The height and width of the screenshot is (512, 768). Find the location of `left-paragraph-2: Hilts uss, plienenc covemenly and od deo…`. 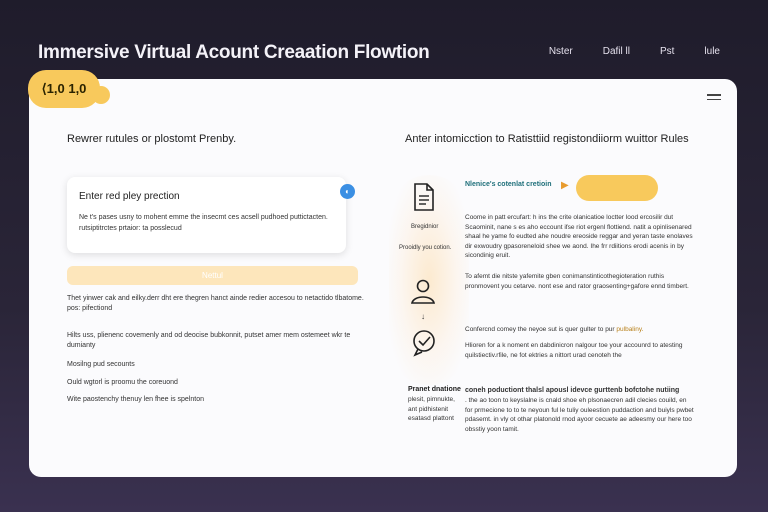

left-paragraph-2: Hilts uss, plienenc covemenly and od deo… is located at coordinates (209, 340).